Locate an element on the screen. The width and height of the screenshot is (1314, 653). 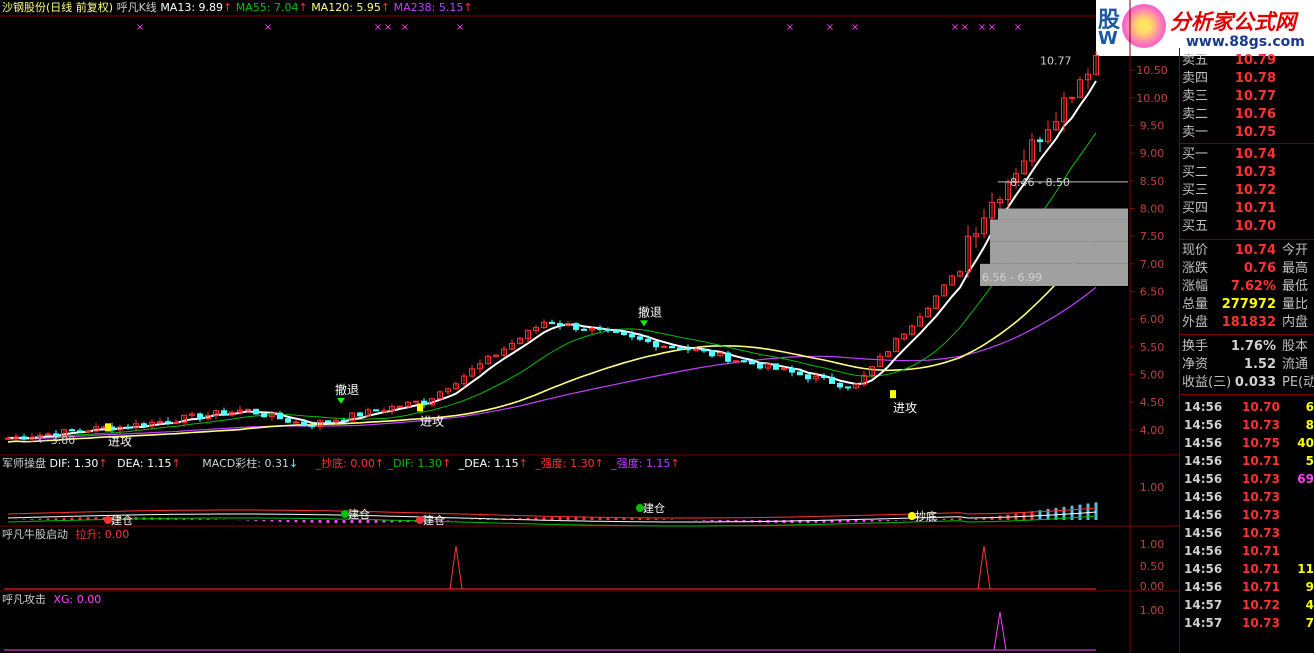
macd-dea2: _DEA: 1.15 is located at coordinates (488, 463).